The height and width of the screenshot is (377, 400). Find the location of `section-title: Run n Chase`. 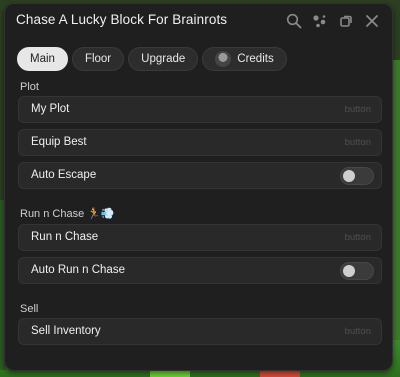

section-title: Run n Chase is located at coordinates (52, 214).